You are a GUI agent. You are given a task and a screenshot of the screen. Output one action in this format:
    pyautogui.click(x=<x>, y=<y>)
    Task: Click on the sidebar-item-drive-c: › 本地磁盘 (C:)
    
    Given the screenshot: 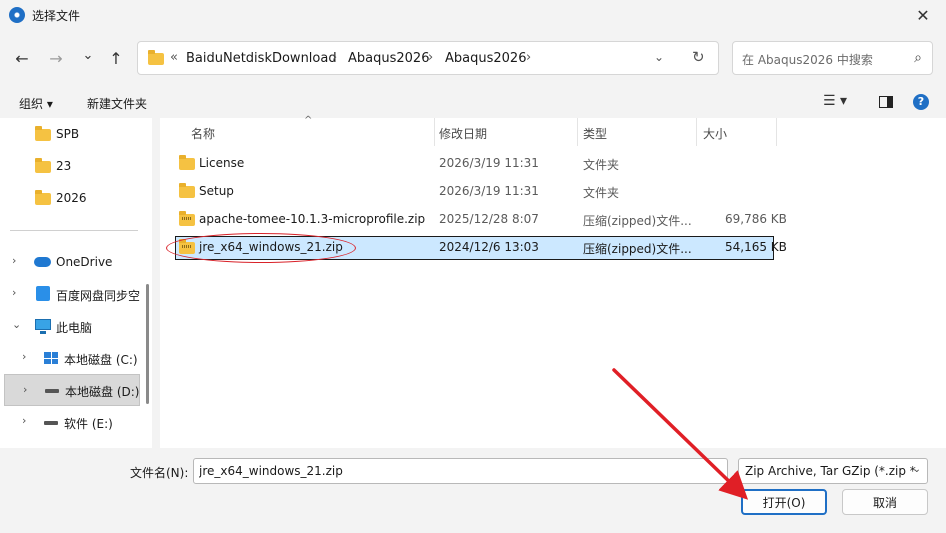 What is the action you would take?
    pyautogui.click(x=71, y=358)
    